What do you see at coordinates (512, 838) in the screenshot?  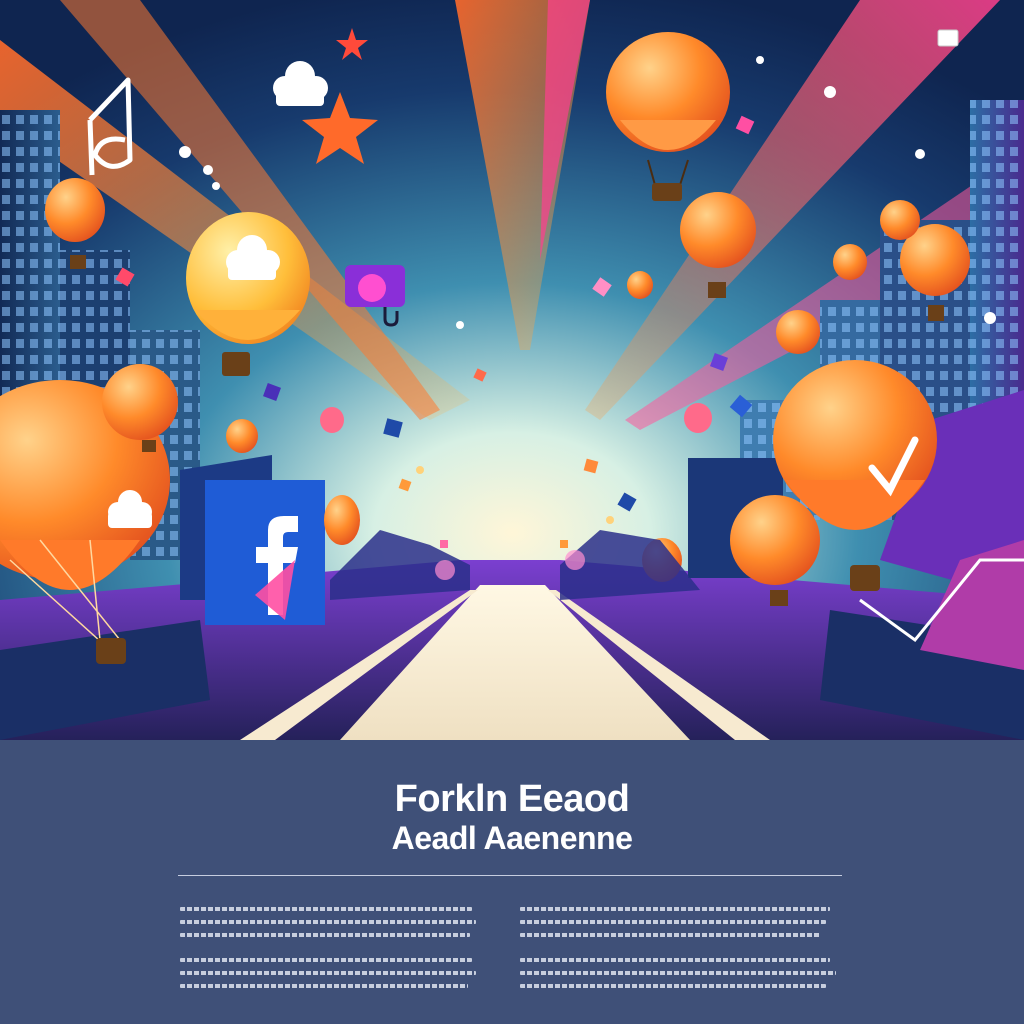 I see `poster-subtitle: Aeadl Aaenenne` at bounding box center [512, 838].